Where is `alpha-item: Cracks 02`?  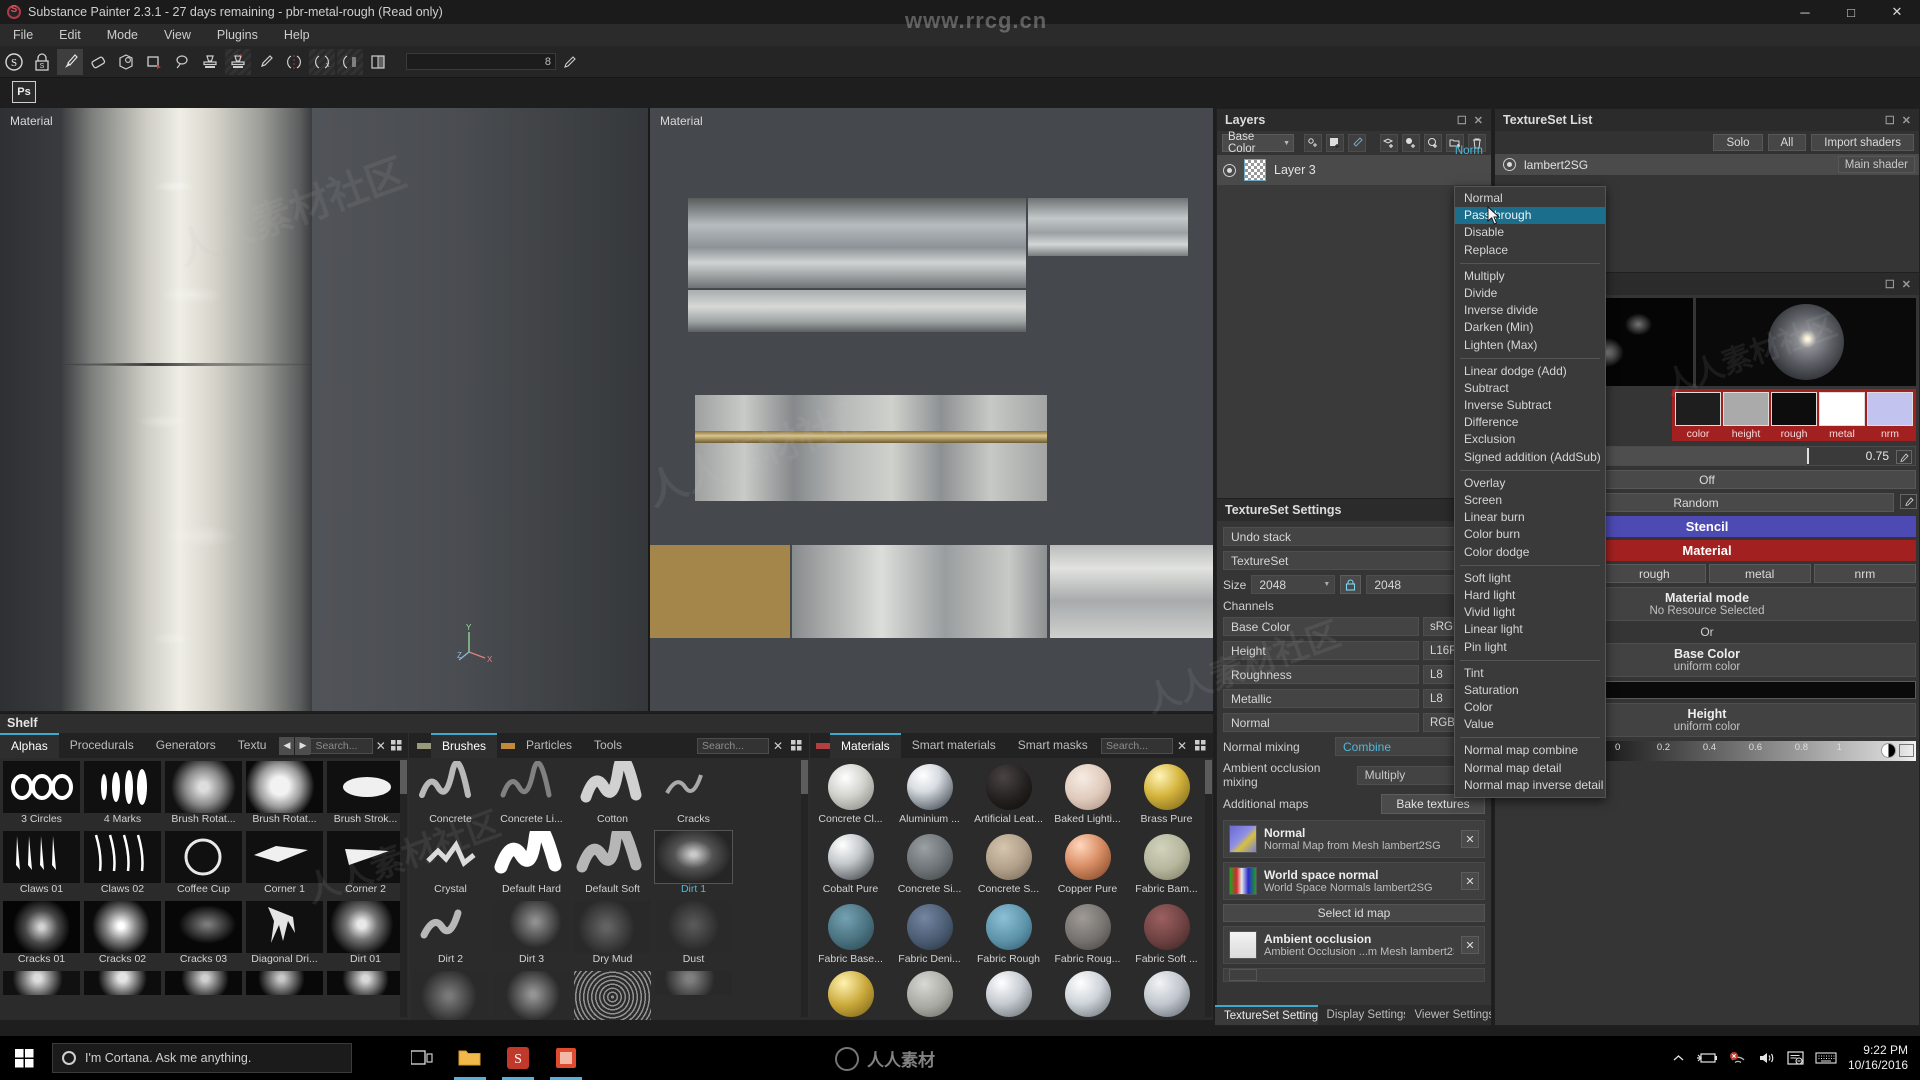 alpha-item: Cracks 02 is located at coordinates (122, 935).